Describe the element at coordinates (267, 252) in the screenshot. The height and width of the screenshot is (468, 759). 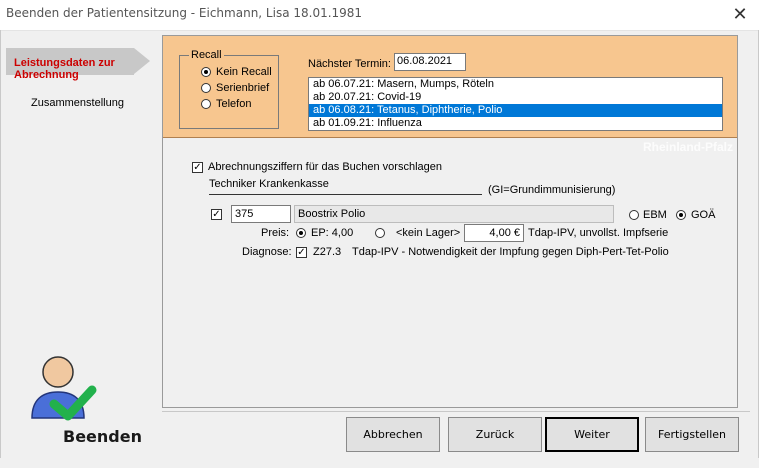
I see `diagnosis-label: Diagnose:` at that location.